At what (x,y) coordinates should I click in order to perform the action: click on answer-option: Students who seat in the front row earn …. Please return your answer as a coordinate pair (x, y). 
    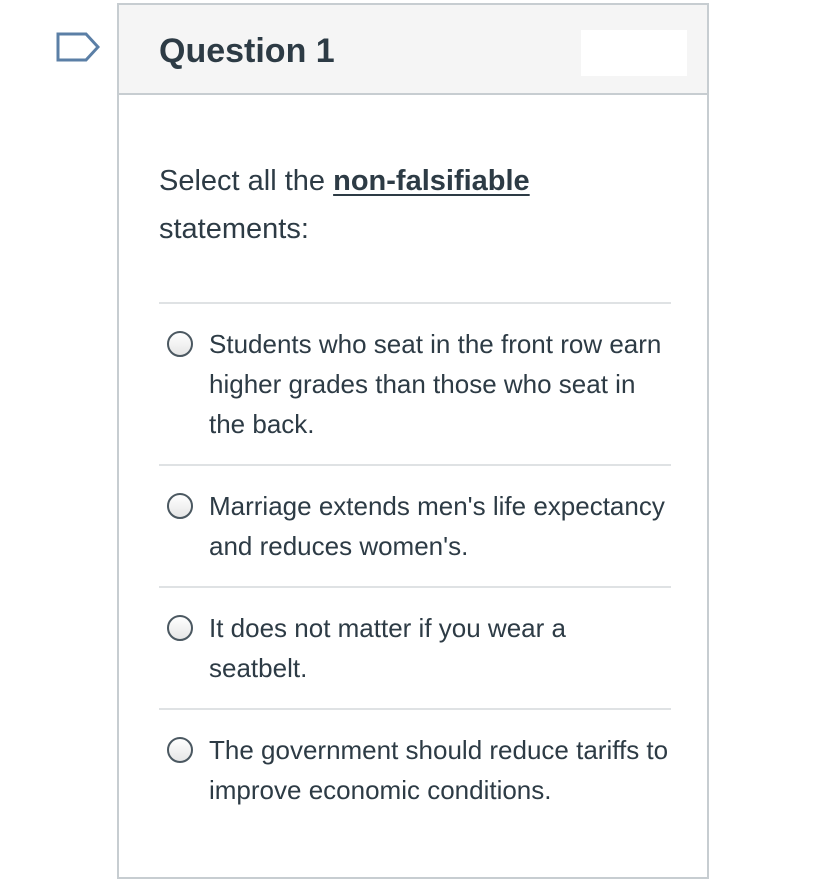
    Looking at the image, I should click on (415, 385).